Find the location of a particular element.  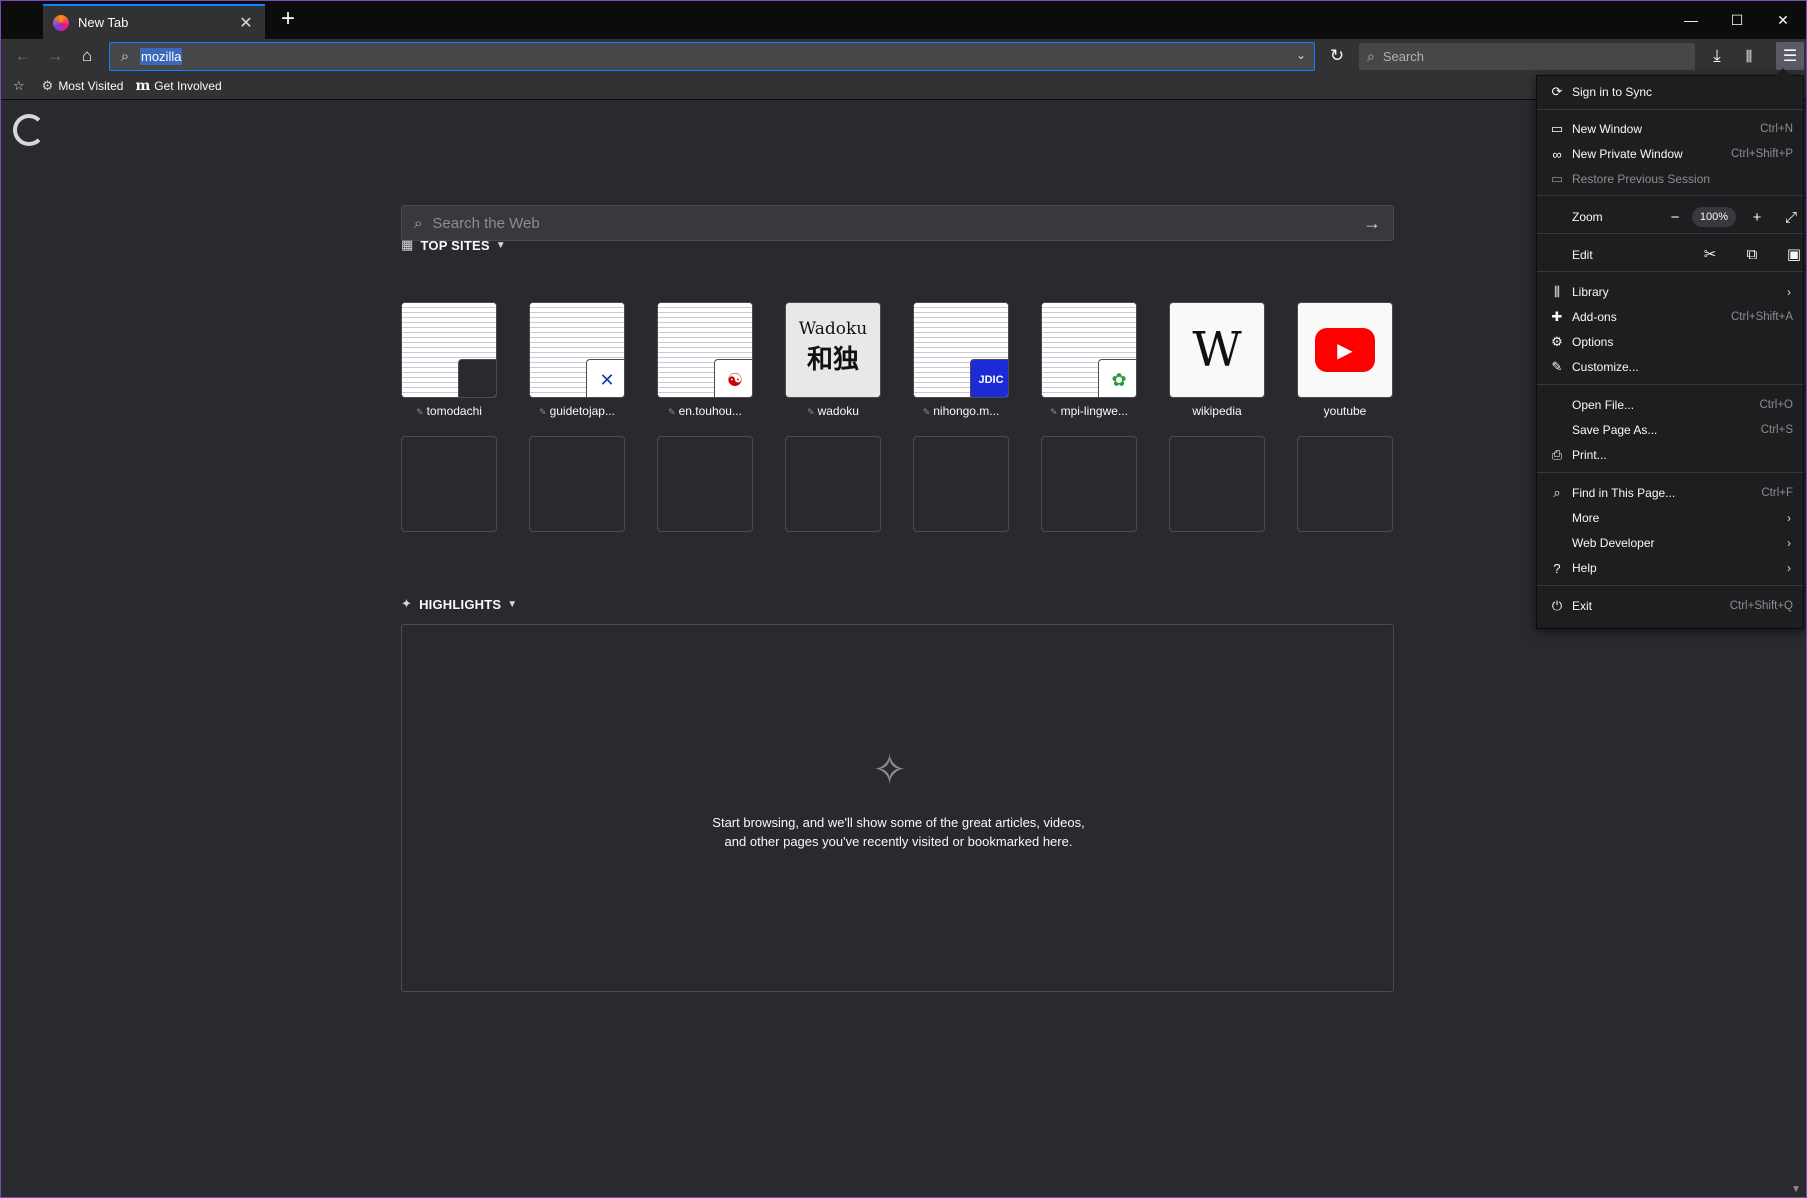

zoom-out-icon: − is located at coordinates (1675, 217).